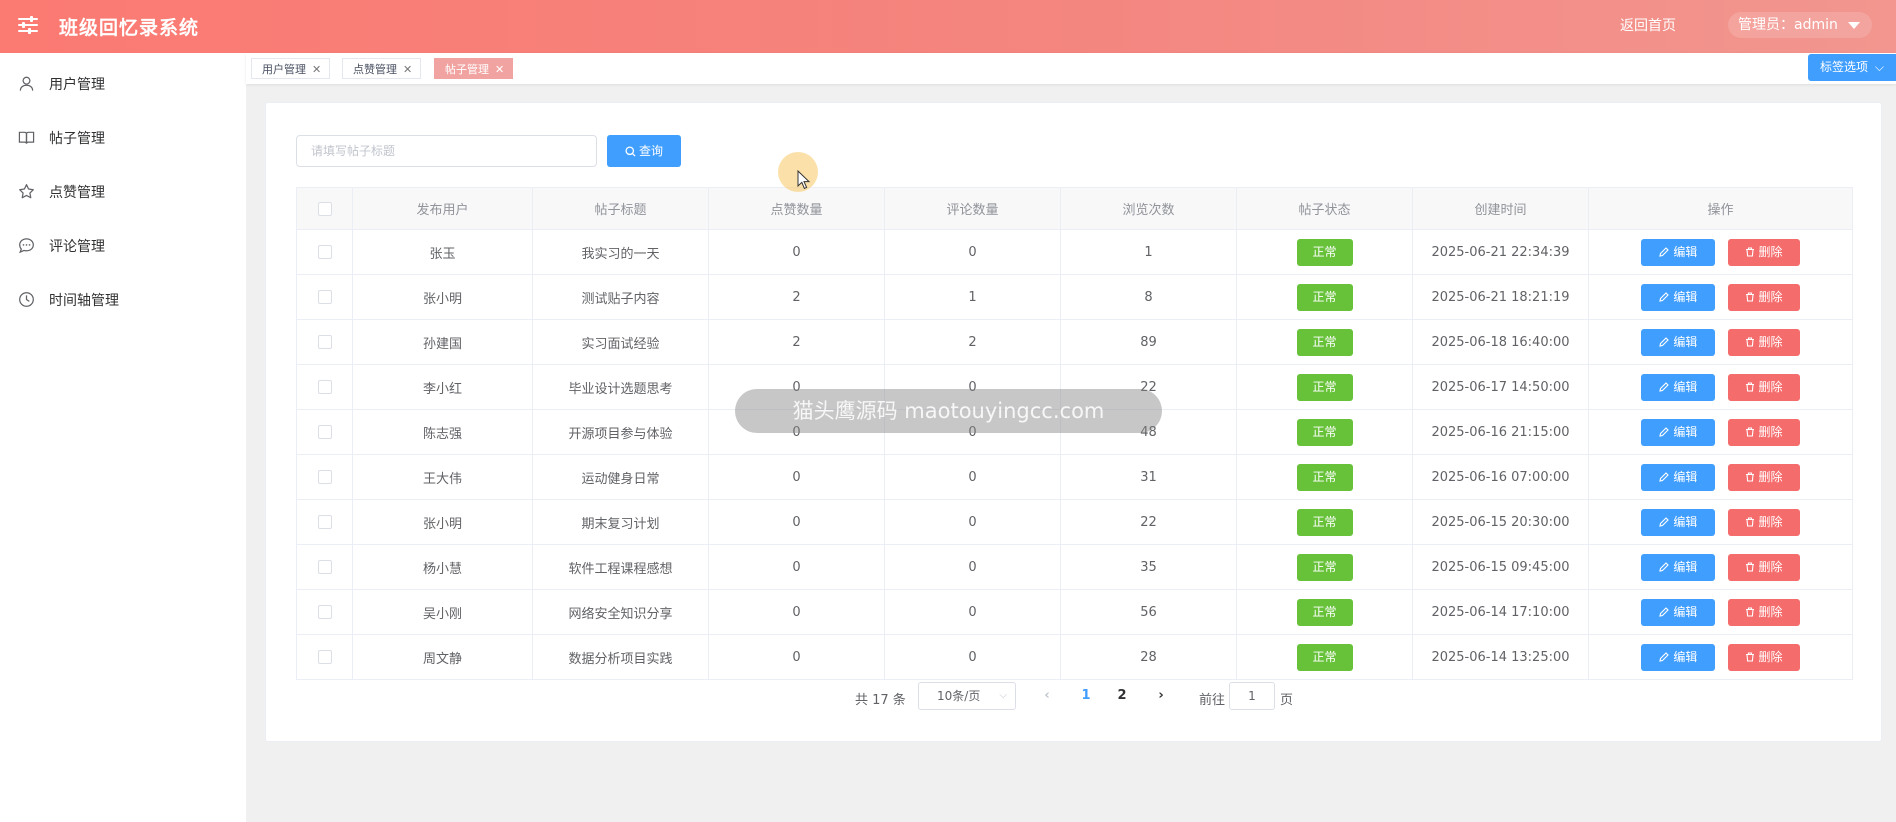  I want to click on sliders-icon, so click(28, 25).